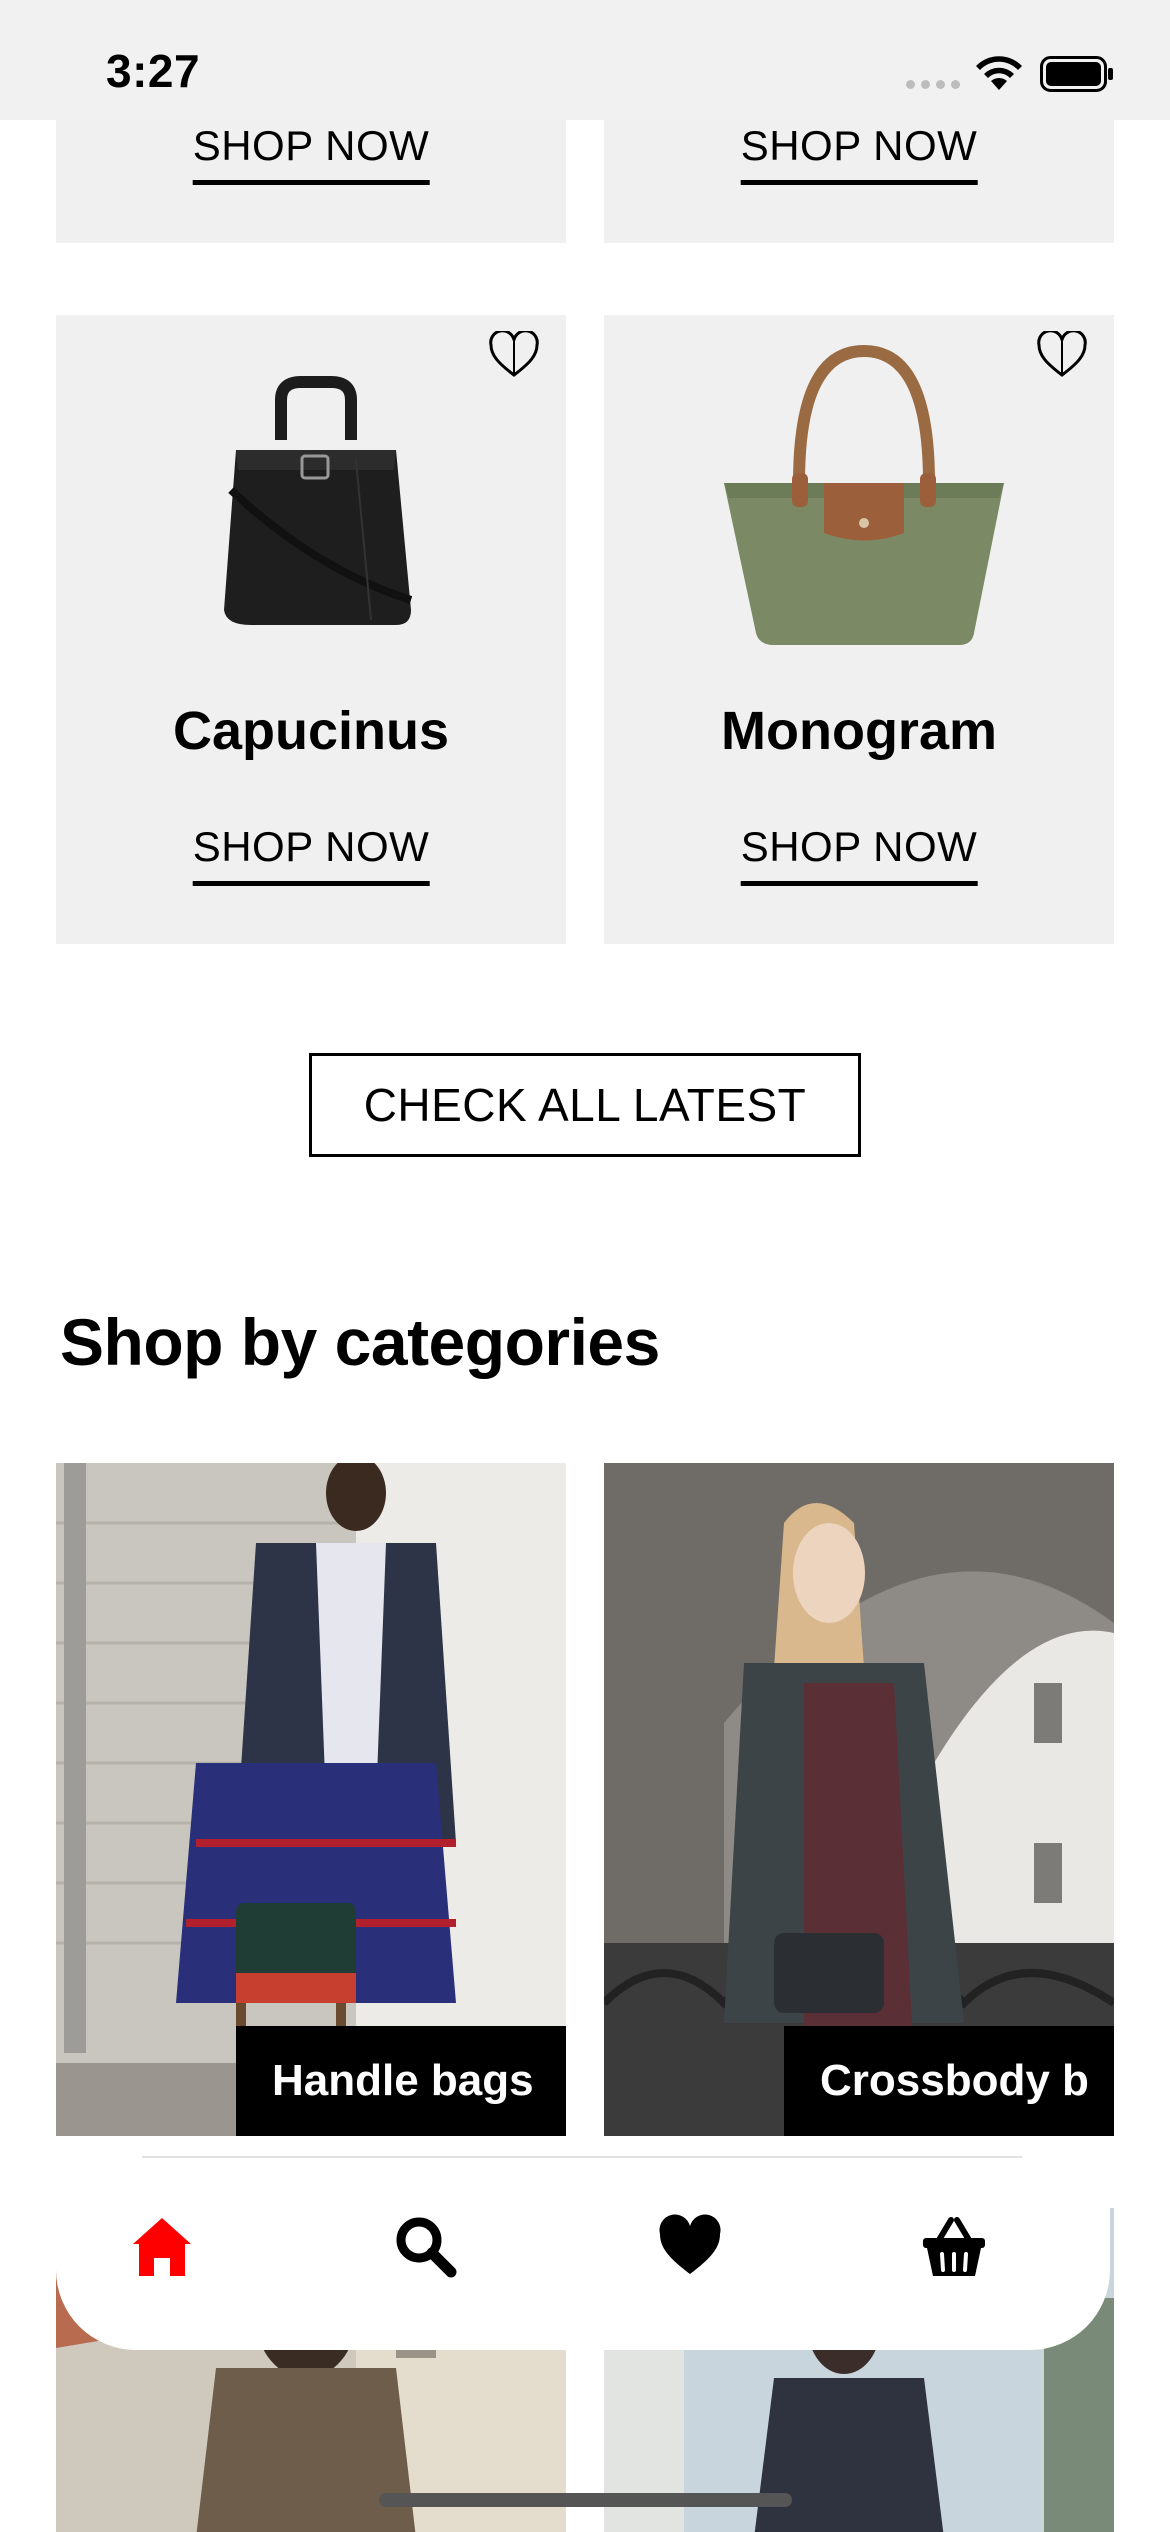 The height and width of the screenshot is (2532, 1170). I want to click on tab-home, so click(162, 2247).